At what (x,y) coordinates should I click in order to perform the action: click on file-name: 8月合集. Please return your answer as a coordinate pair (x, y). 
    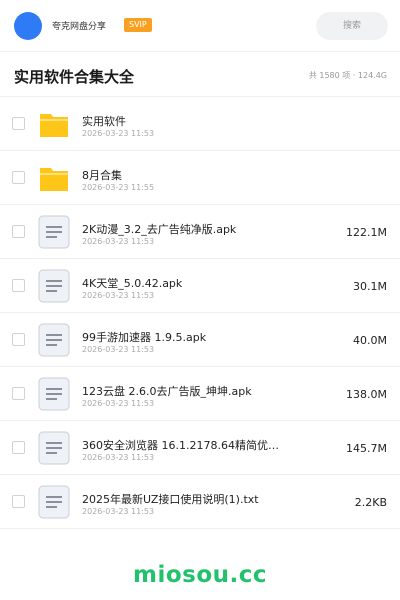
    Looking at the image, I should click on (102, 175).